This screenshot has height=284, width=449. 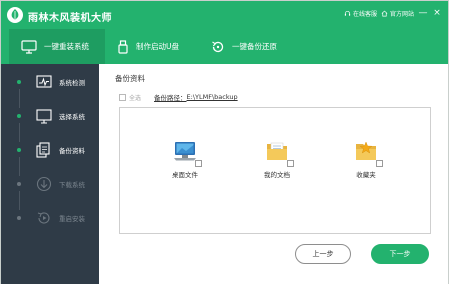 I want to click on tab-backup-restore: 一键备份还原, so click(x=261, y=46).